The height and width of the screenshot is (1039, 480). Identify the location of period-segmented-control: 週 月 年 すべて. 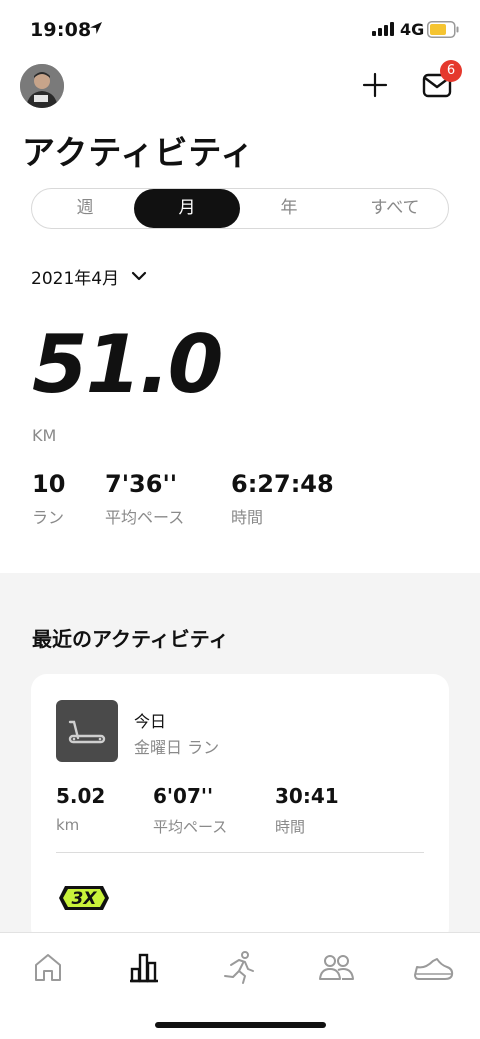
(240, 208).